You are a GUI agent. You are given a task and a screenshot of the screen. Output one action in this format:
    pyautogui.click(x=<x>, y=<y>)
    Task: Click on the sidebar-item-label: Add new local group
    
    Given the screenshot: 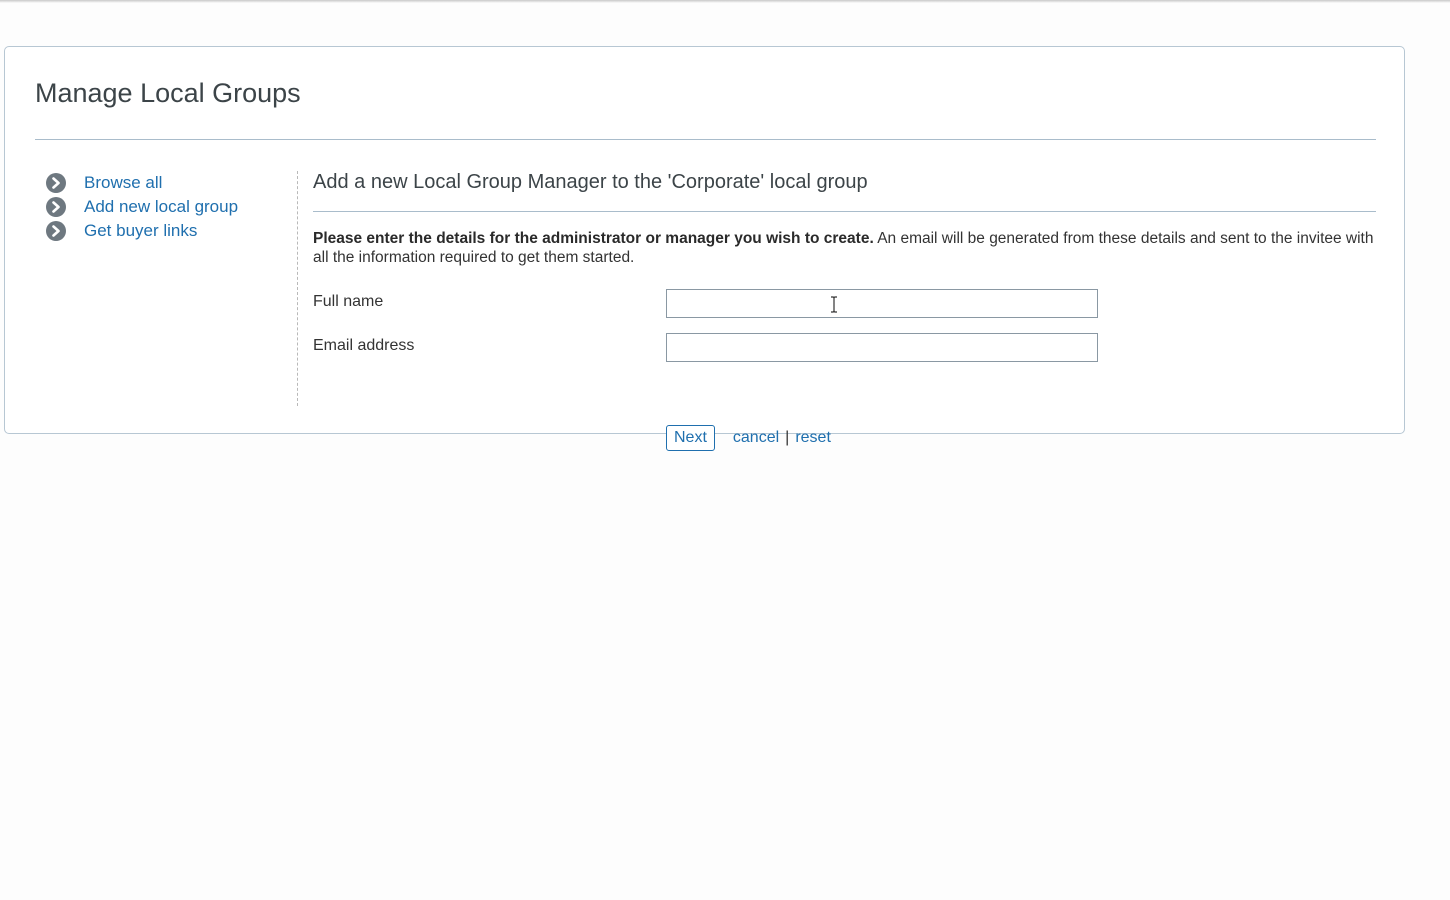 What is the action you would take?
    pyautogui.click(x=161, y=207)
    